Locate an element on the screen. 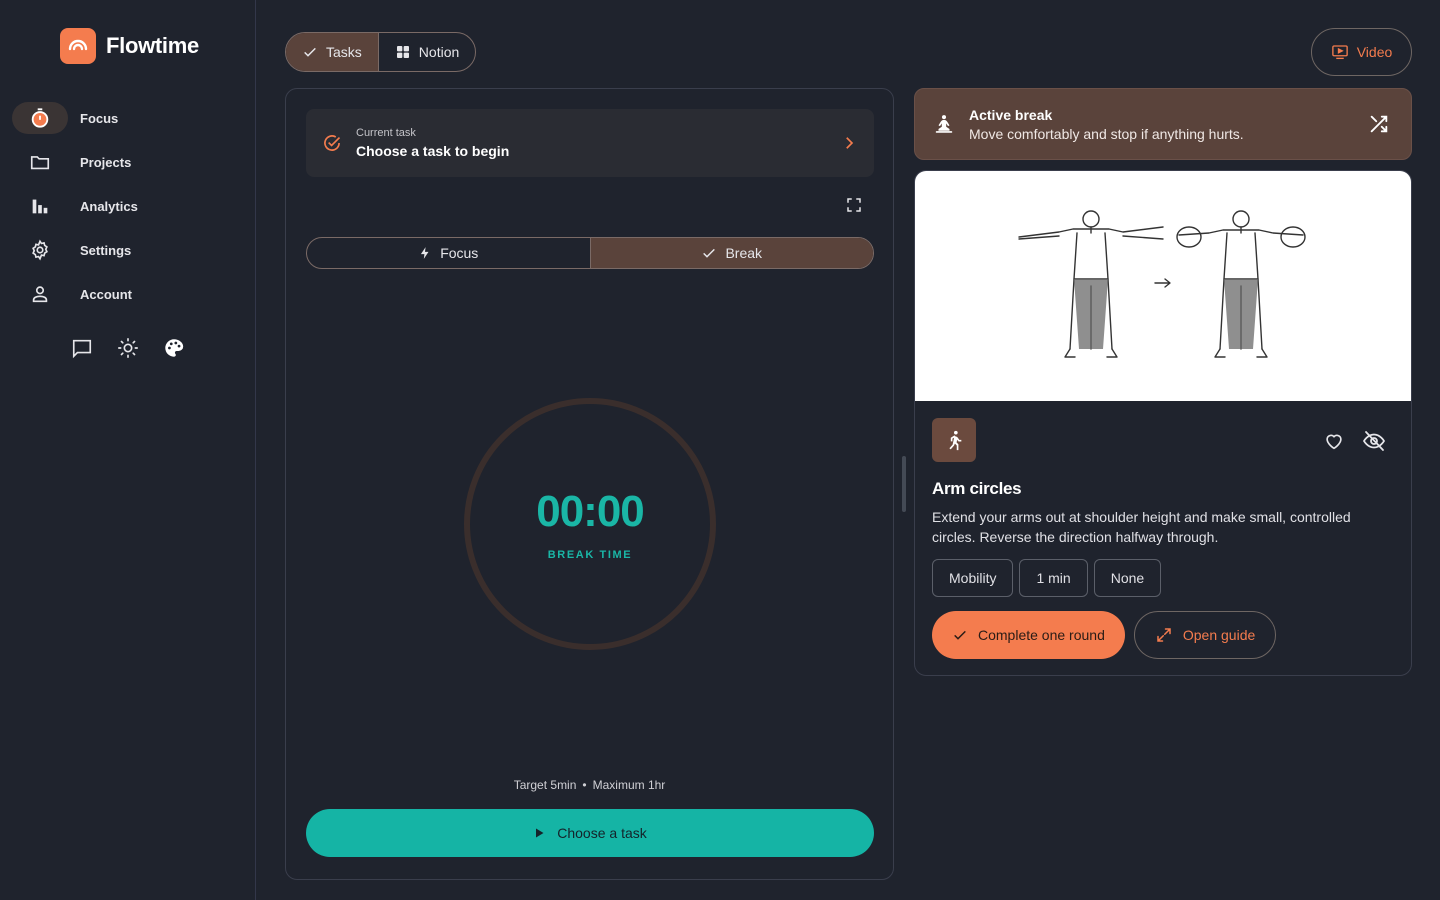 This screenshot has height=900, width=1440. video-button: Video is located at coordinates (1361, 52).